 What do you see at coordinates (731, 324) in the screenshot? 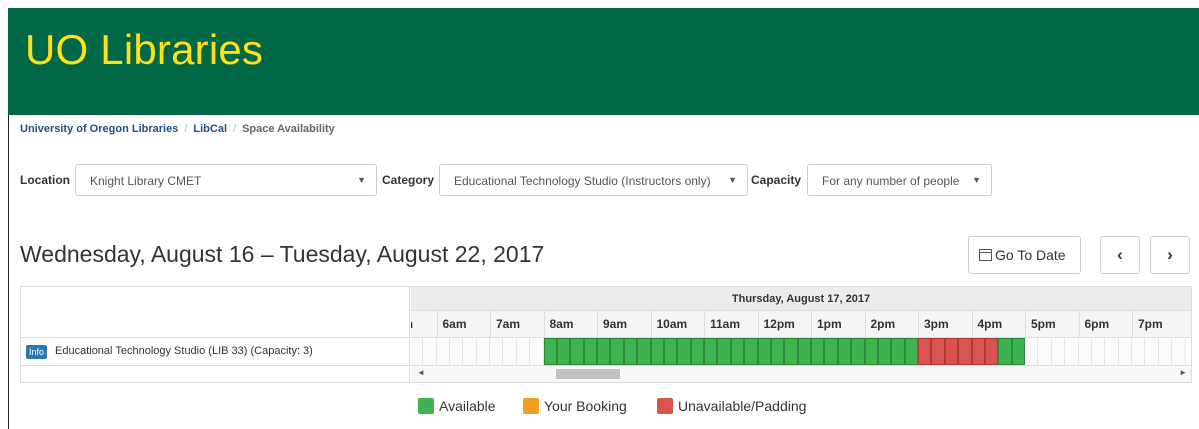
I see `hour-label: 11am` at bounding box center [731, 324].